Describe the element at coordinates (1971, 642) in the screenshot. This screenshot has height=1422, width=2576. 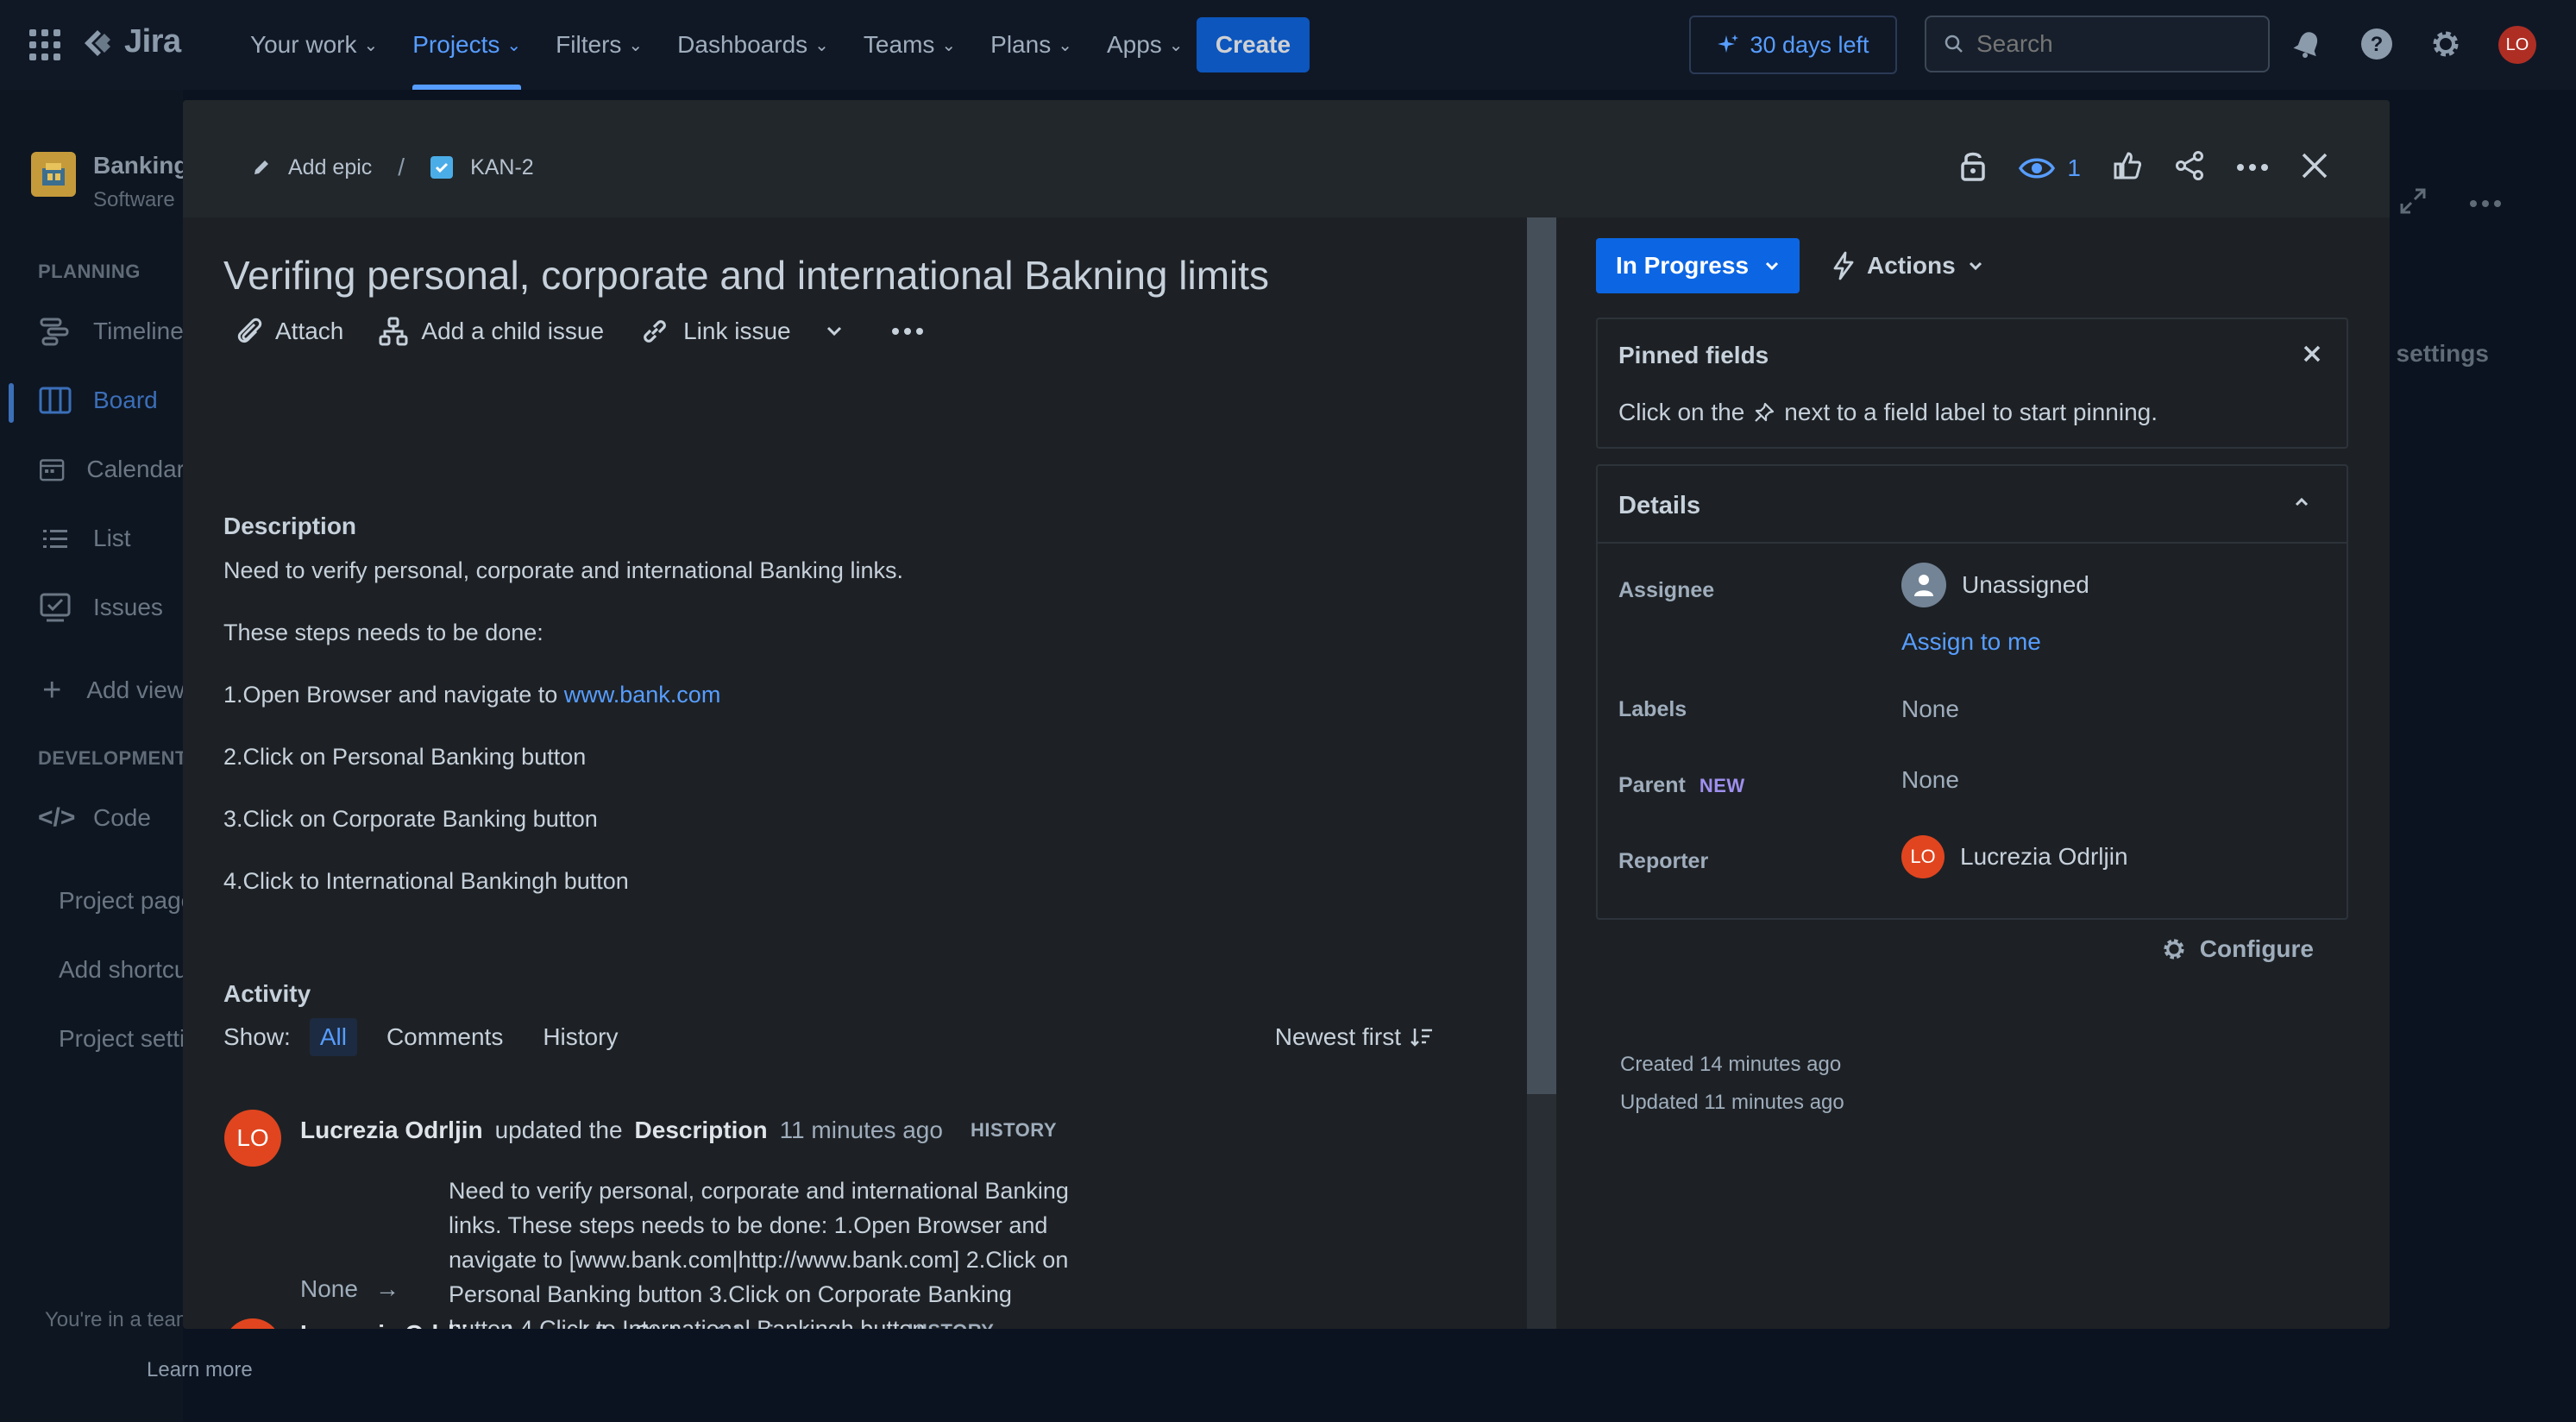
I see `assign-to-me-link: Assign to me` at that location.